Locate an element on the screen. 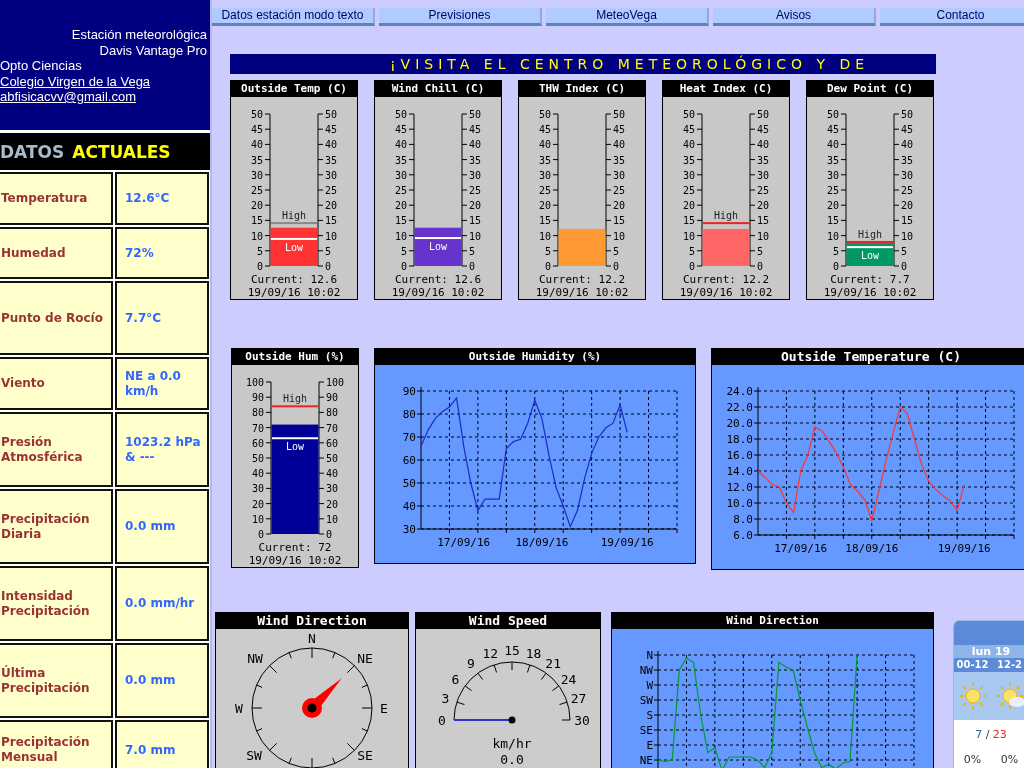  direction-label: E is located at coordinates (384, 708).